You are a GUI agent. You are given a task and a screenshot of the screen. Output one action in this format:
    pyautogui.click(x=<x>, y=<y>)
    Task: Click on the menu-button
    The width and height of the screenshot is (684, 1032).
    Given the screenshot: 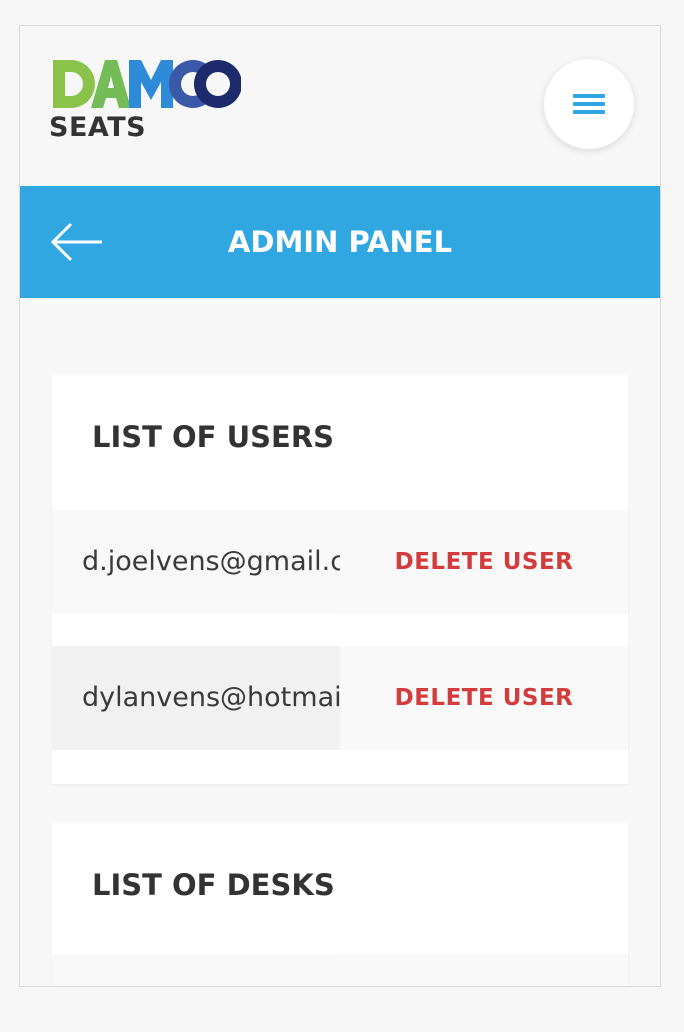 What is the action you would take?
    pyautogui.click(x=589, y=104)
    